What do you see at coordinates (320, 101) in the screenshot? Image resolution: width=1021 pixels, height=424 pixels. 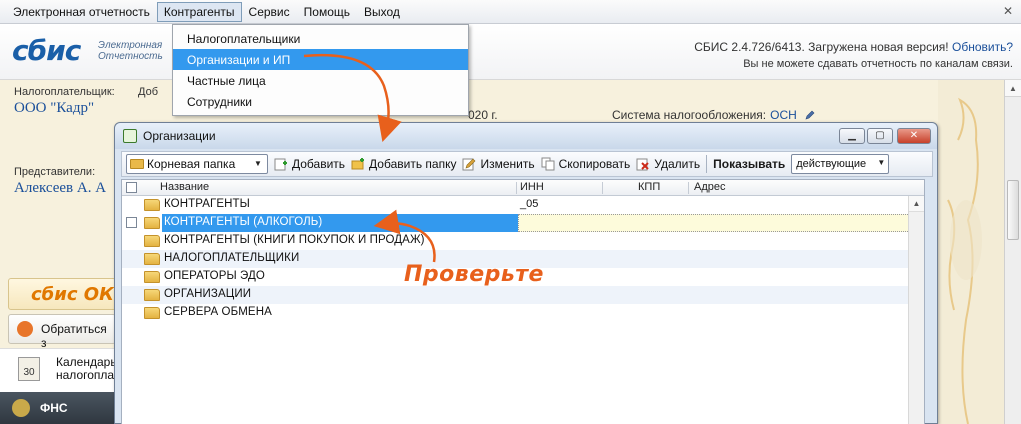 I see `menu-item-employees: Сотрудники` at bounding box center [320, 101].